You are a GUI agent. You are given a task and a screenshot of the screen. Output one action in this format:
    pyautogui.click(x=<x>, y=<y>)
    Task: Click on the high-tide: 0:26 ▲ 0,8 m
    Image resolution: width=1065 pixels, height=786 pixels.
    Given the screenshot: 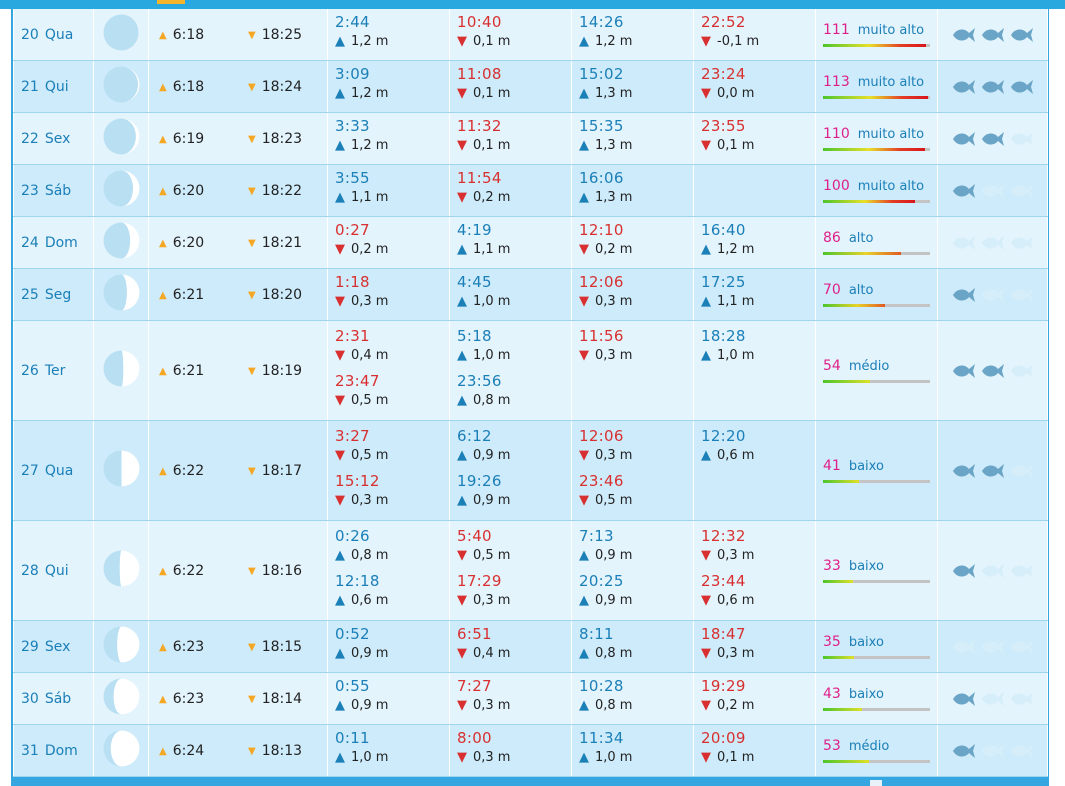 What is the action you would take?
    pyautogui.click(x=392, y=546)
    